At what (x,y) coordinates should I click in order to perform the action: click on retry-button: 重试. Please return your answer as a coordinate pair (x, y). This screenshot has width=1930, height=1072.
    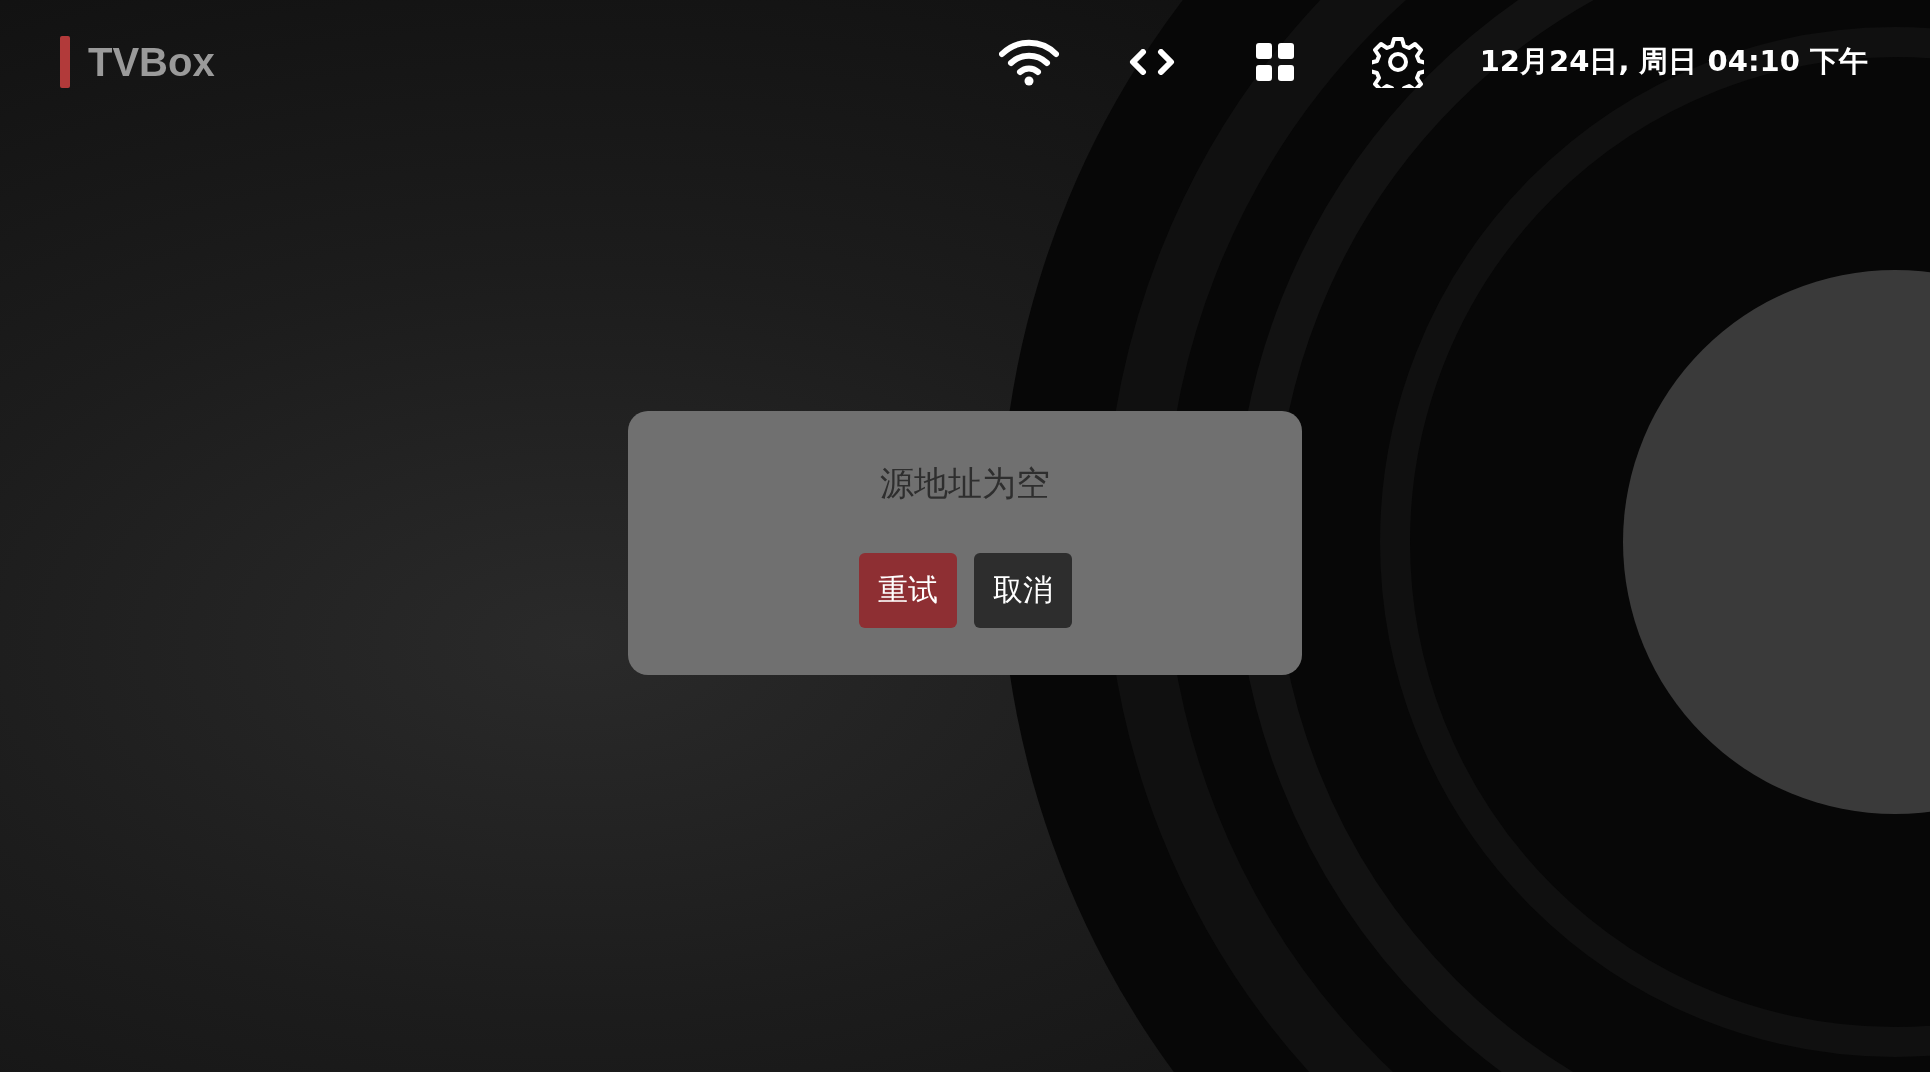
    Looking at the image, I should click on (907, 590).